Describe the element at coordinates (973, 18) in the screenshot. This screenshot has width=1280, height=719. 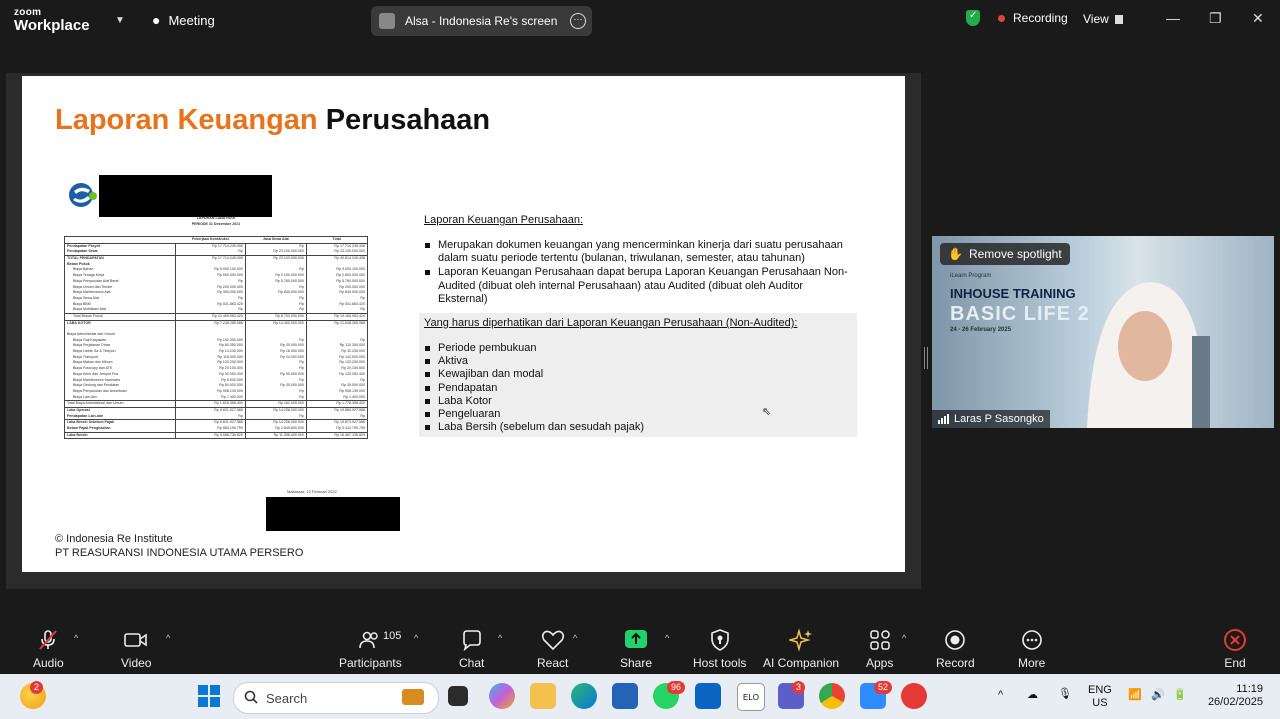
I see `security-shield-icon` at that location.